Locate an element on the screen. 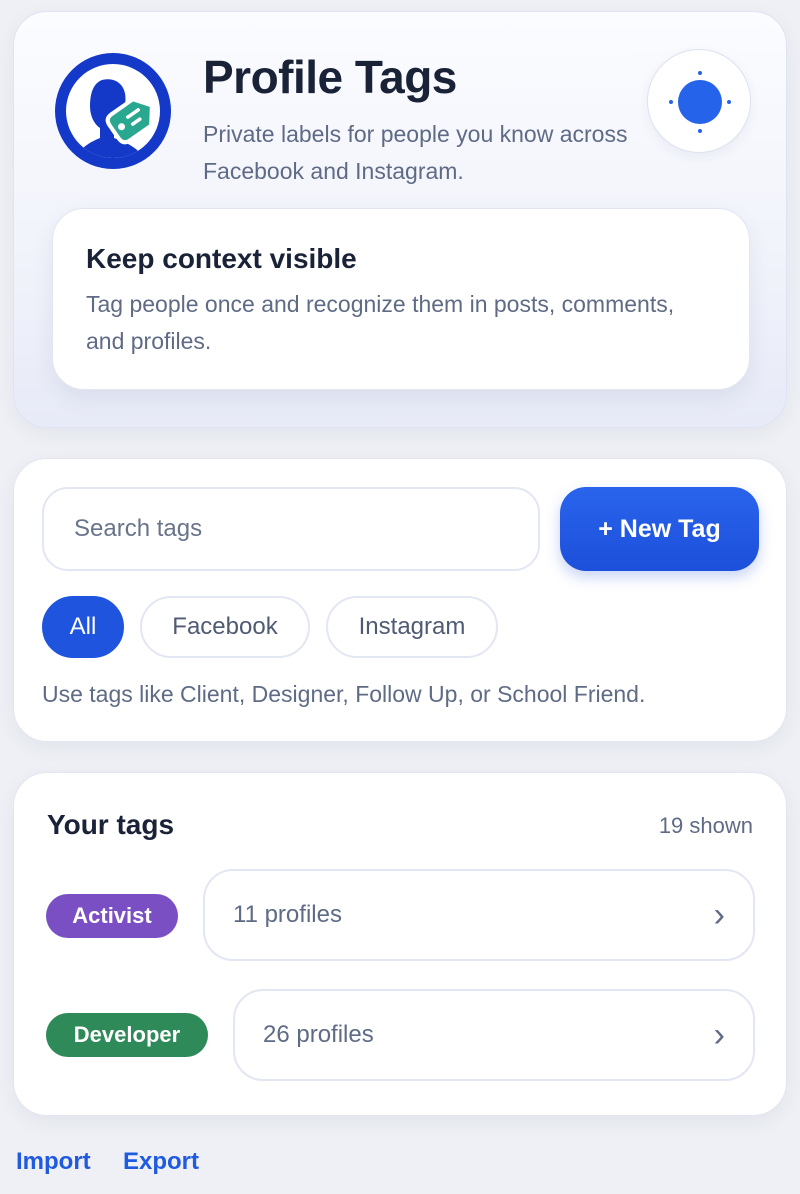 Image resolution: width=800 pixels, height=1194 pixels. tags-title: Your tags is located at coordinates (111, 824).